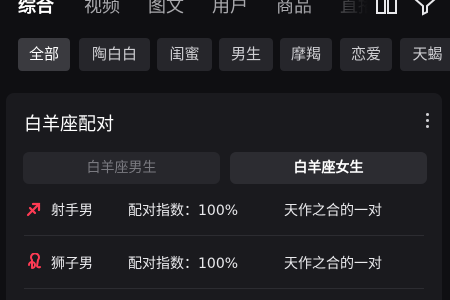 Image resolution: width=450 pixels, height=300 pixels. What do you see at coordinates (44, 54) in the screenshot?
I see `chip-all: 全部` at bounding box center [44, 54].